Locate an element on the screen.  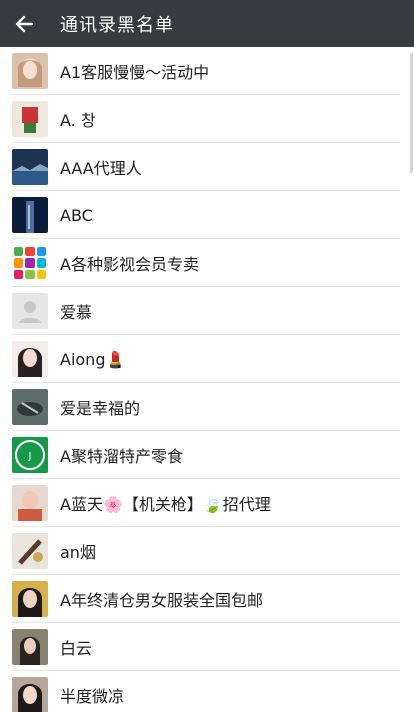
contact-row: A蓝天🌸【机关枪】🍃招代理 is located at coordinates (207, 503).